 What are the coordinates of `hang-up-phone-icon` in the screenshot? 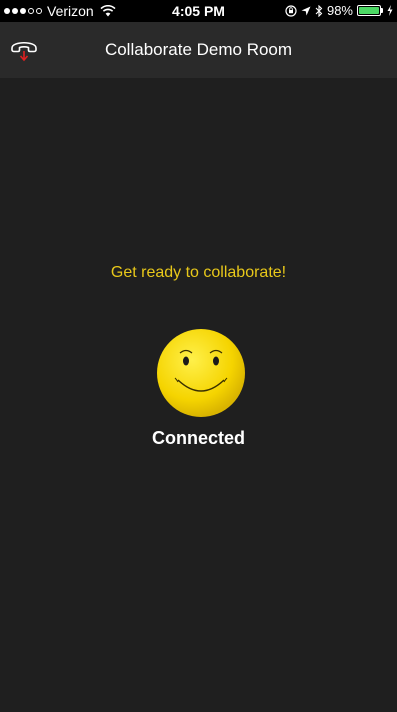 It's located at (24, 51).